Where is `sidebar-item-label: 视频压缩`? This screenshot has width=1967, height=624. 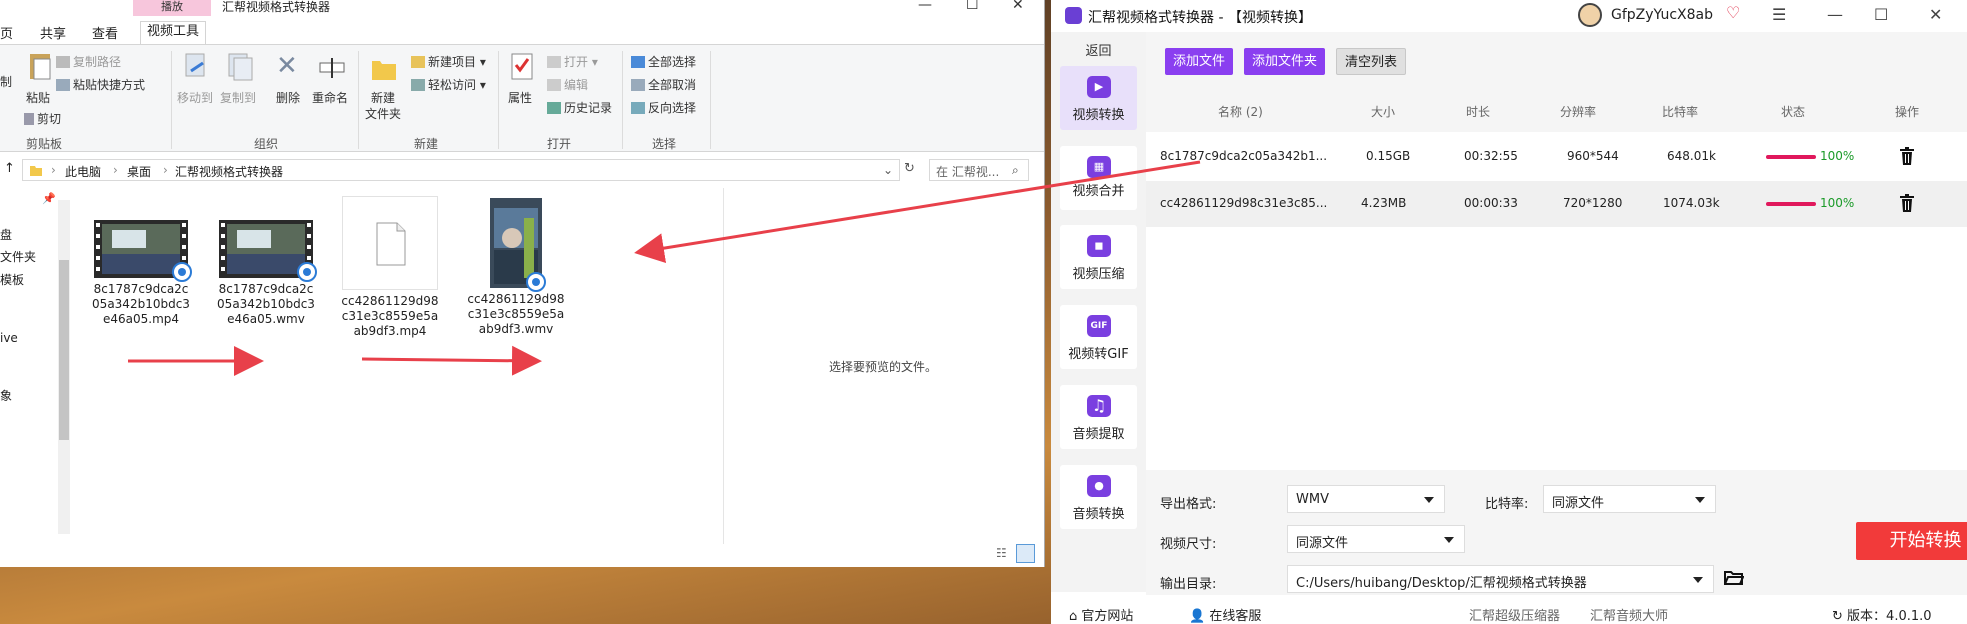
sidebar-item-label: 视频压缩 is located at coordinates (1098, 274).